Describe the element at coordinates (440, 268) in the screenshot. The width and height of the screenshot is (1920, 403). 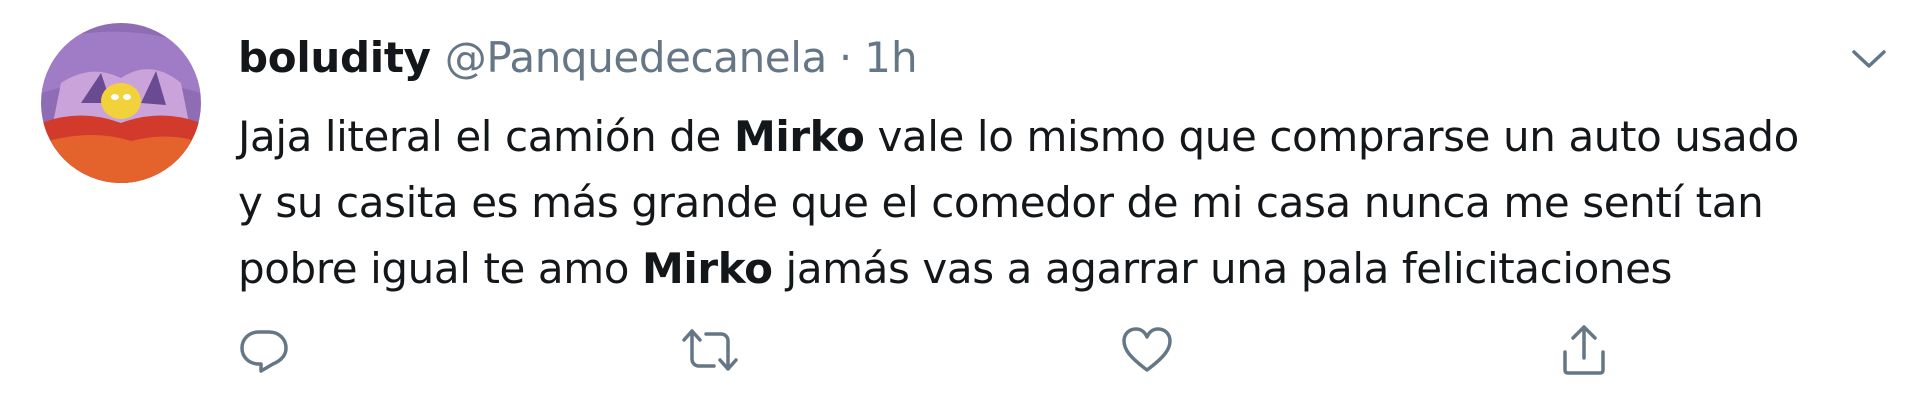
I see `text-segment: pobre igual te amo` at that location.